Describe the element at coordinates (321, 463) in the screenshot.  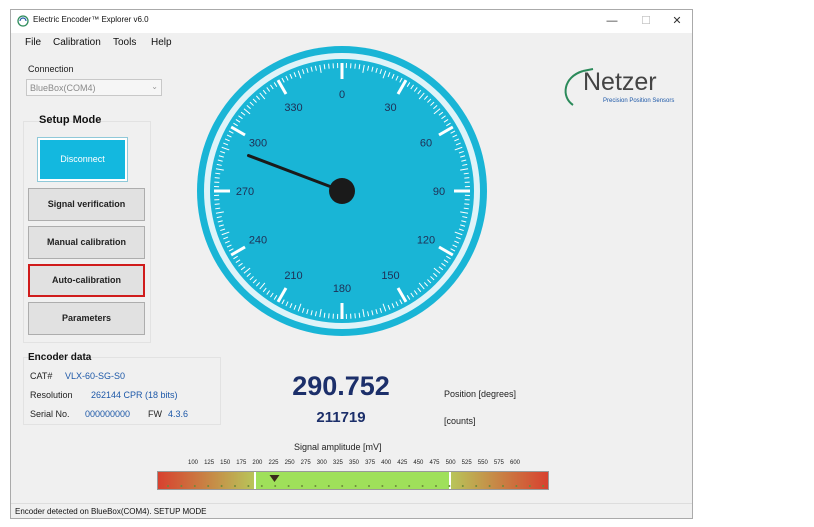
I see `signal-scale-label: 300` at that location.